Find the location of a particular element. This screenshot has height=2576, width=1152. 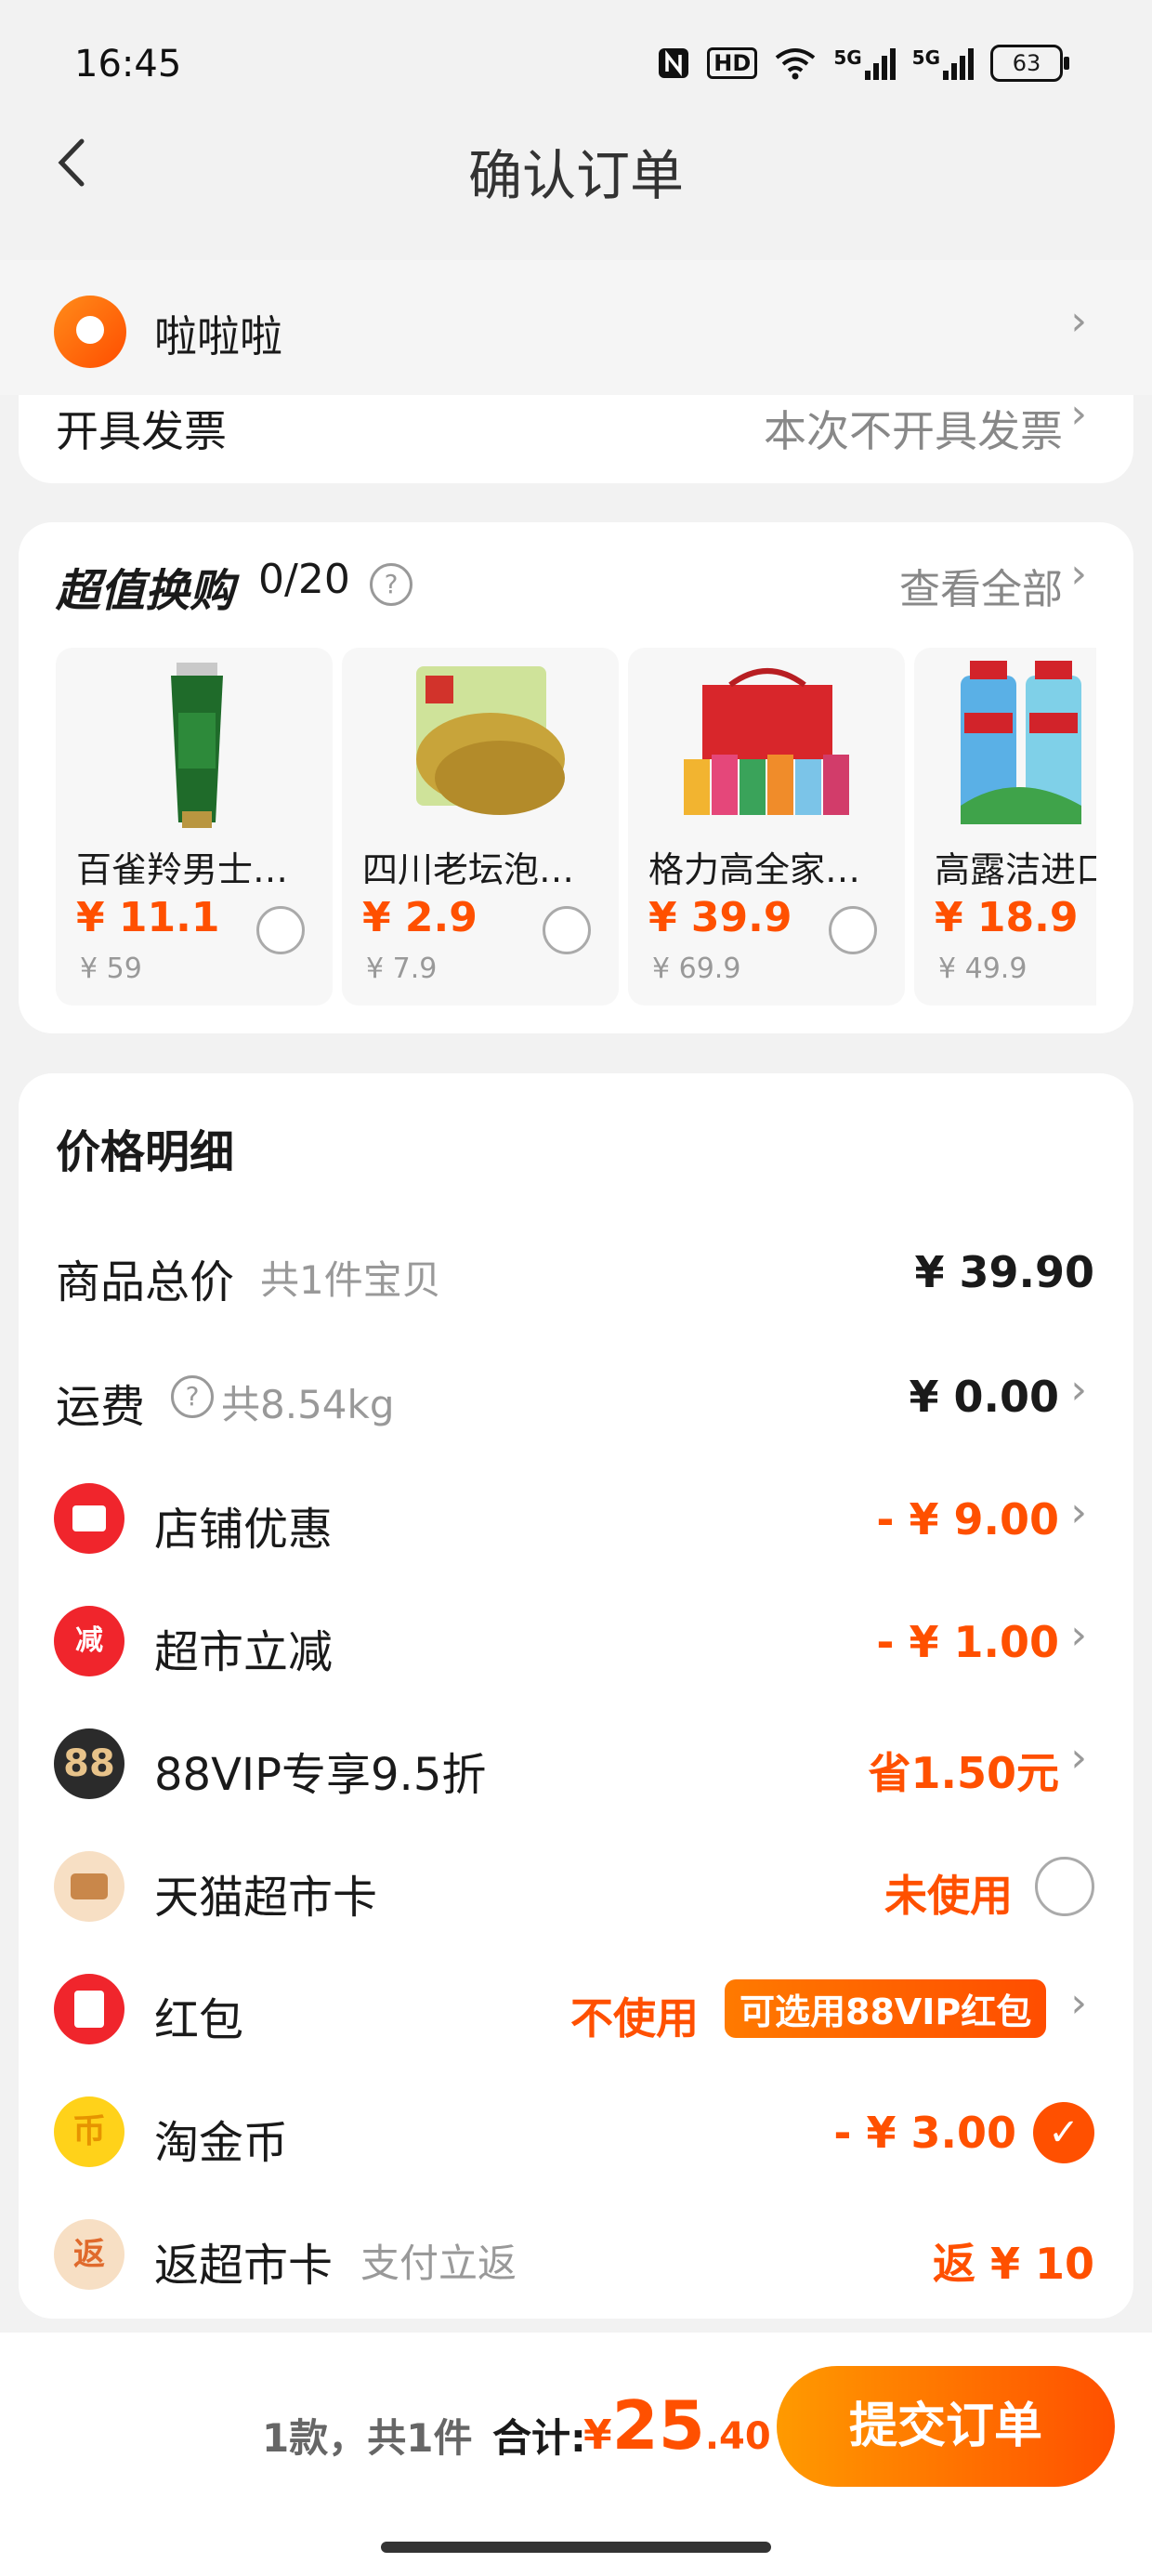

product-price: ¥ 11.1 is located at coordinates (148, 917).